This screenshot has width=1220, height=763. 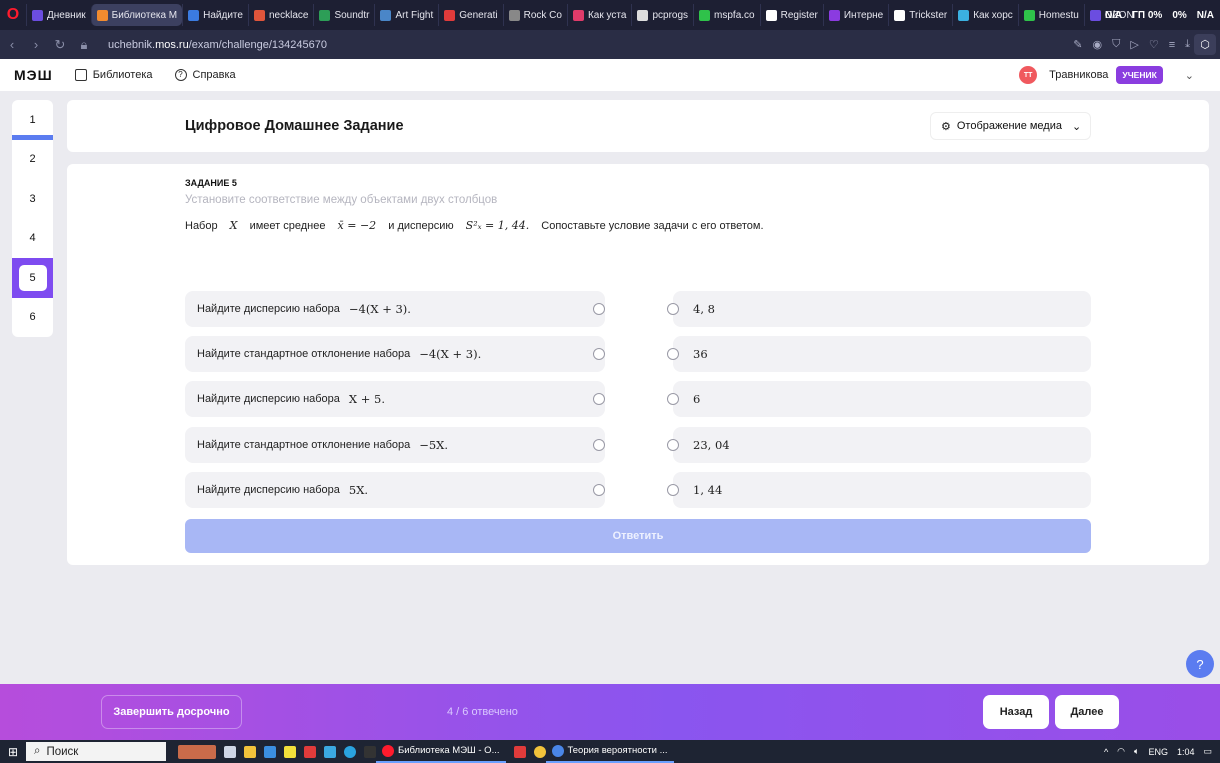 I want to click on match-left-item: Найдите дисперсию набора X + 5., so click(x=395, y=399).